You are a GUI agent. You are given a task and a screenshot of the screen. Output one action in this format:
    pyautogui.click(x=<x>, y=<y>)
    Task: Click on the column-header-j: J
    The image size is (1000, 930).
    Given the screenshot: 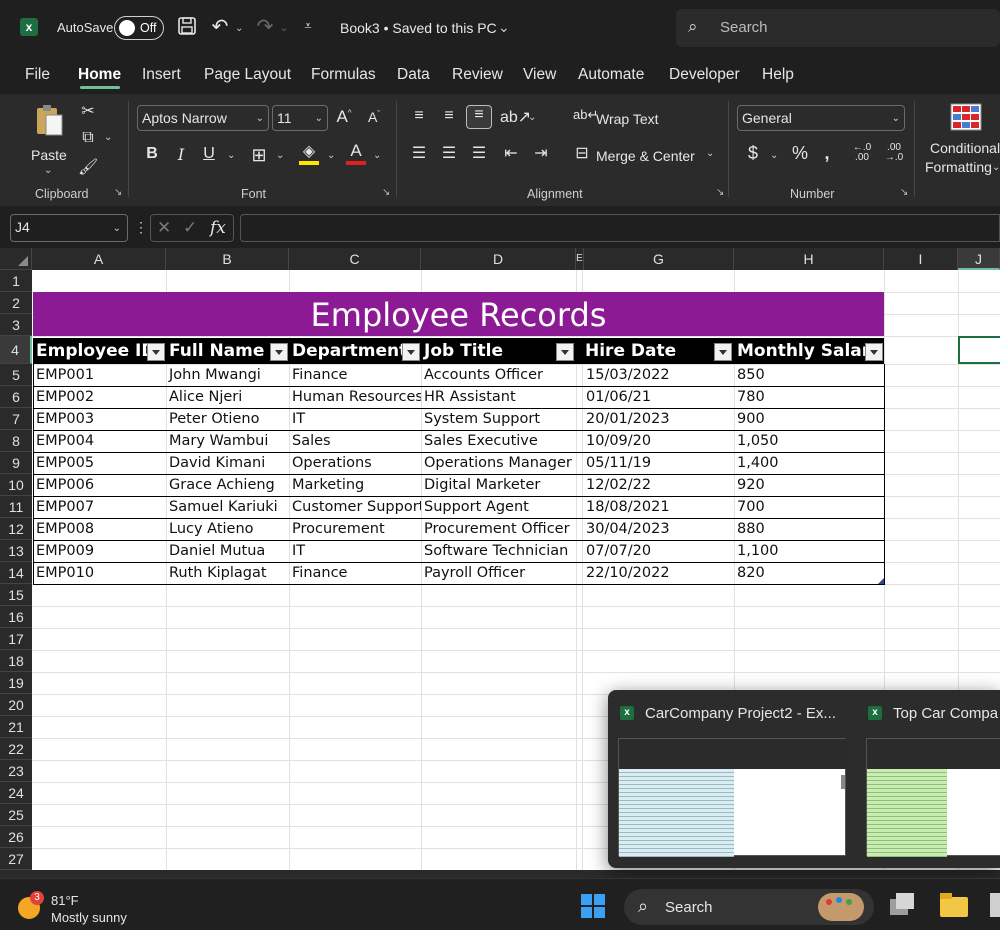 What is the action you would take?
    pyautogui.click(x=979, y=259)
    